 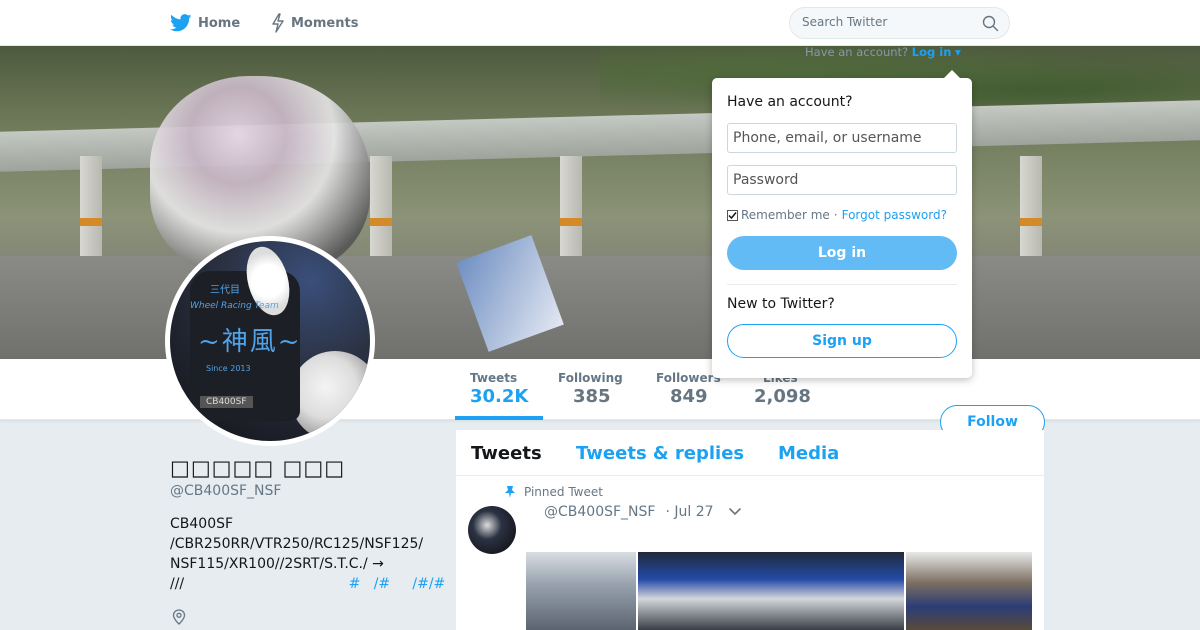 I want to click on stat-following: Following 385, so click(x=590, y=389).